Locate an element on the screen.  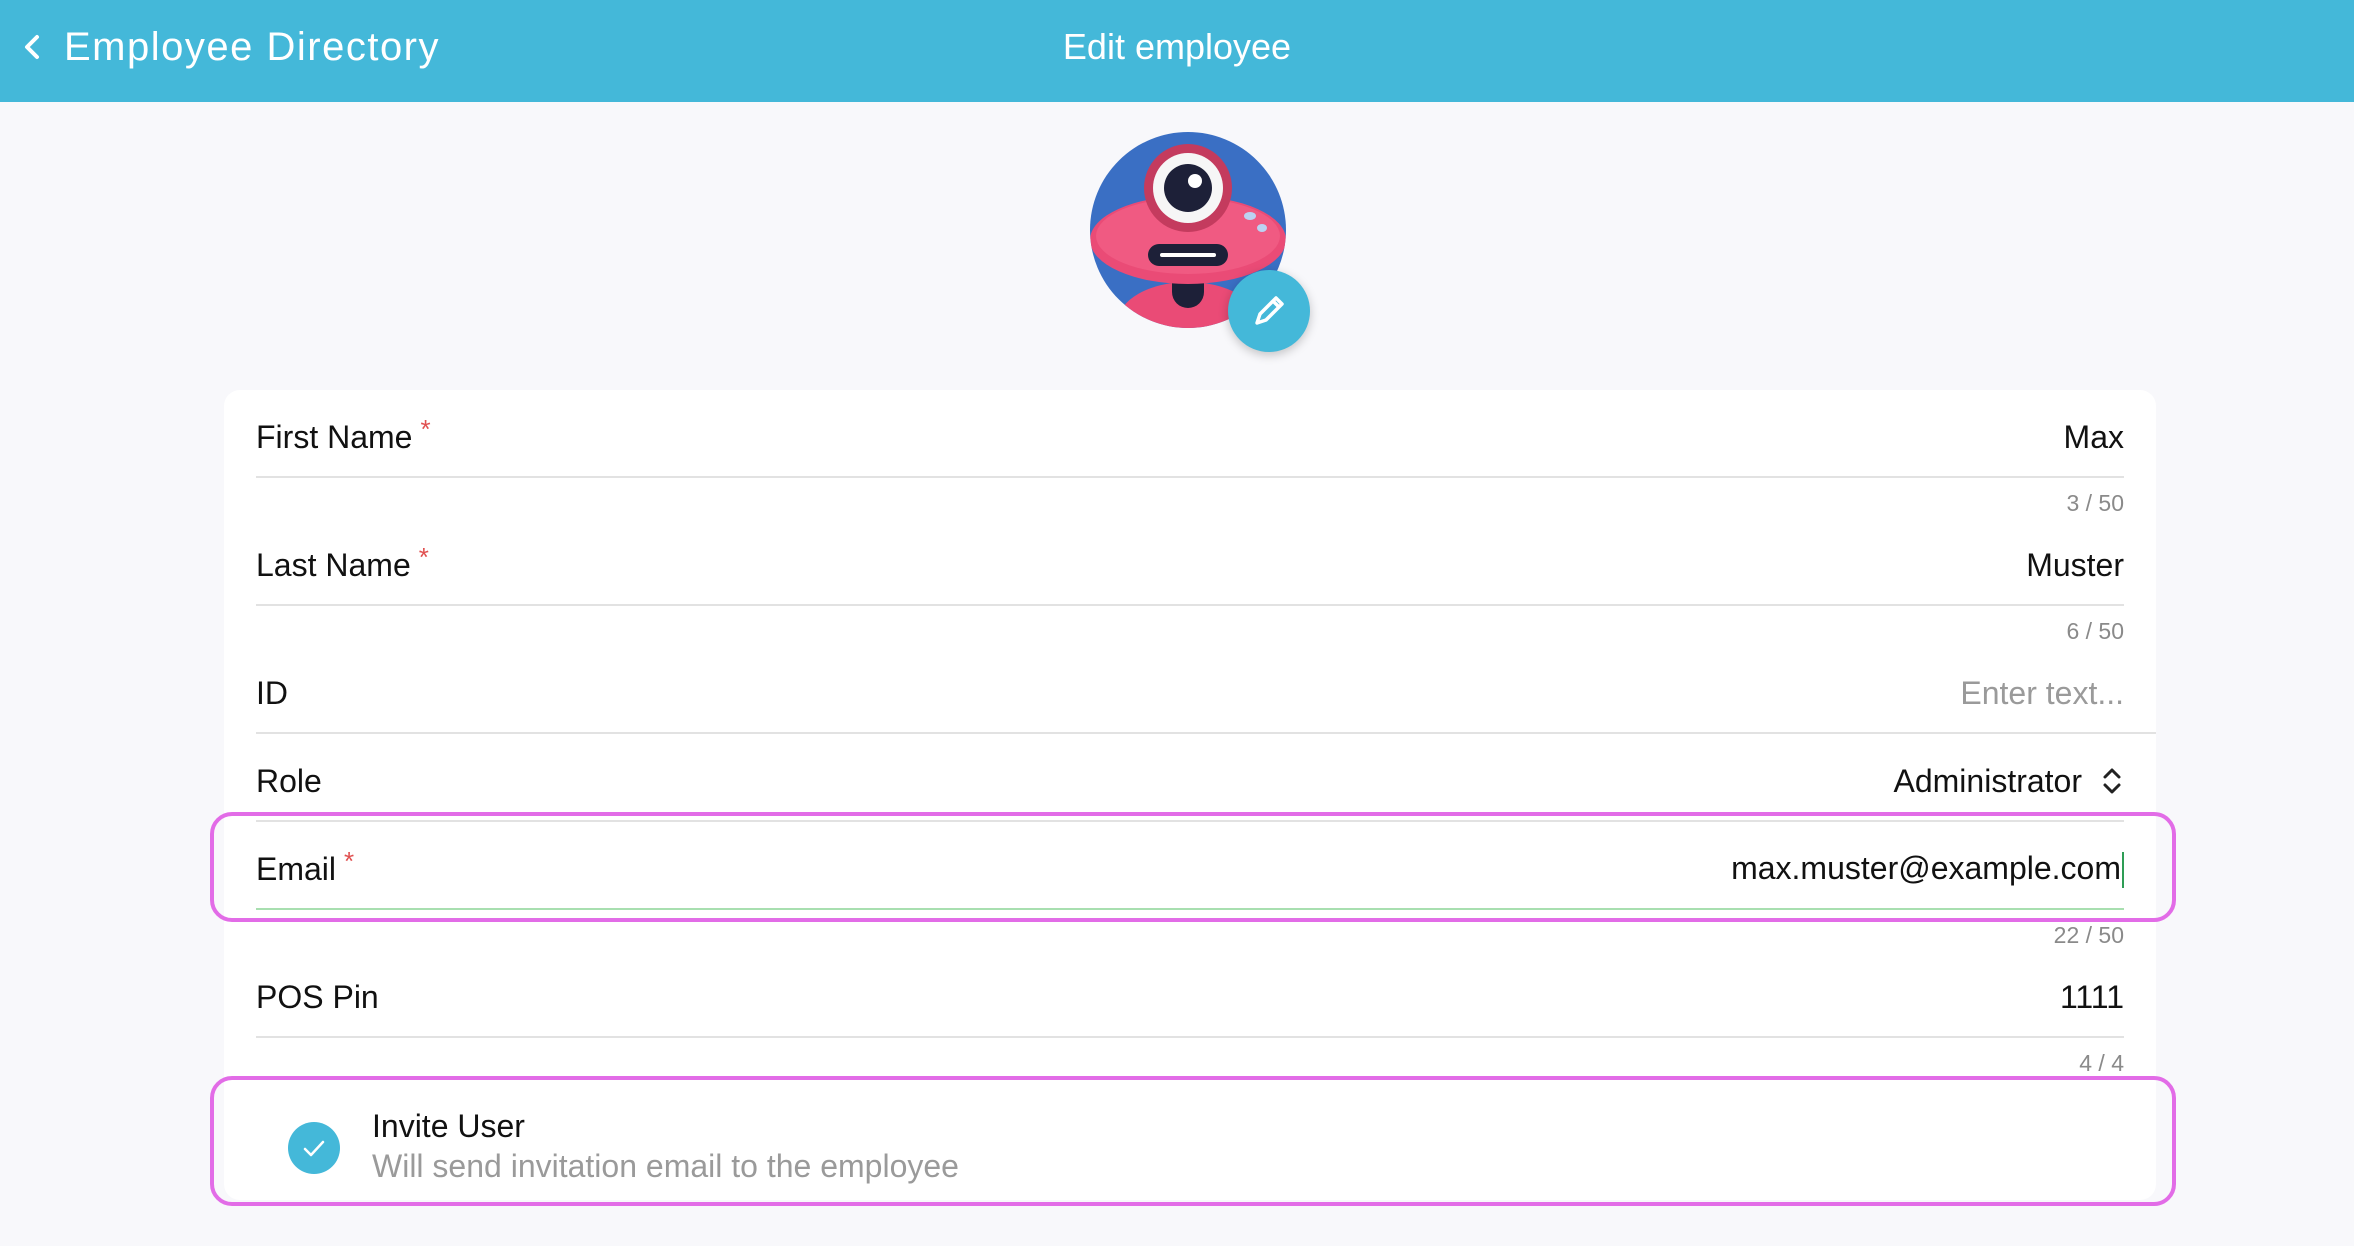
invite-user-checkbox is located at coordinates (314, 1148).